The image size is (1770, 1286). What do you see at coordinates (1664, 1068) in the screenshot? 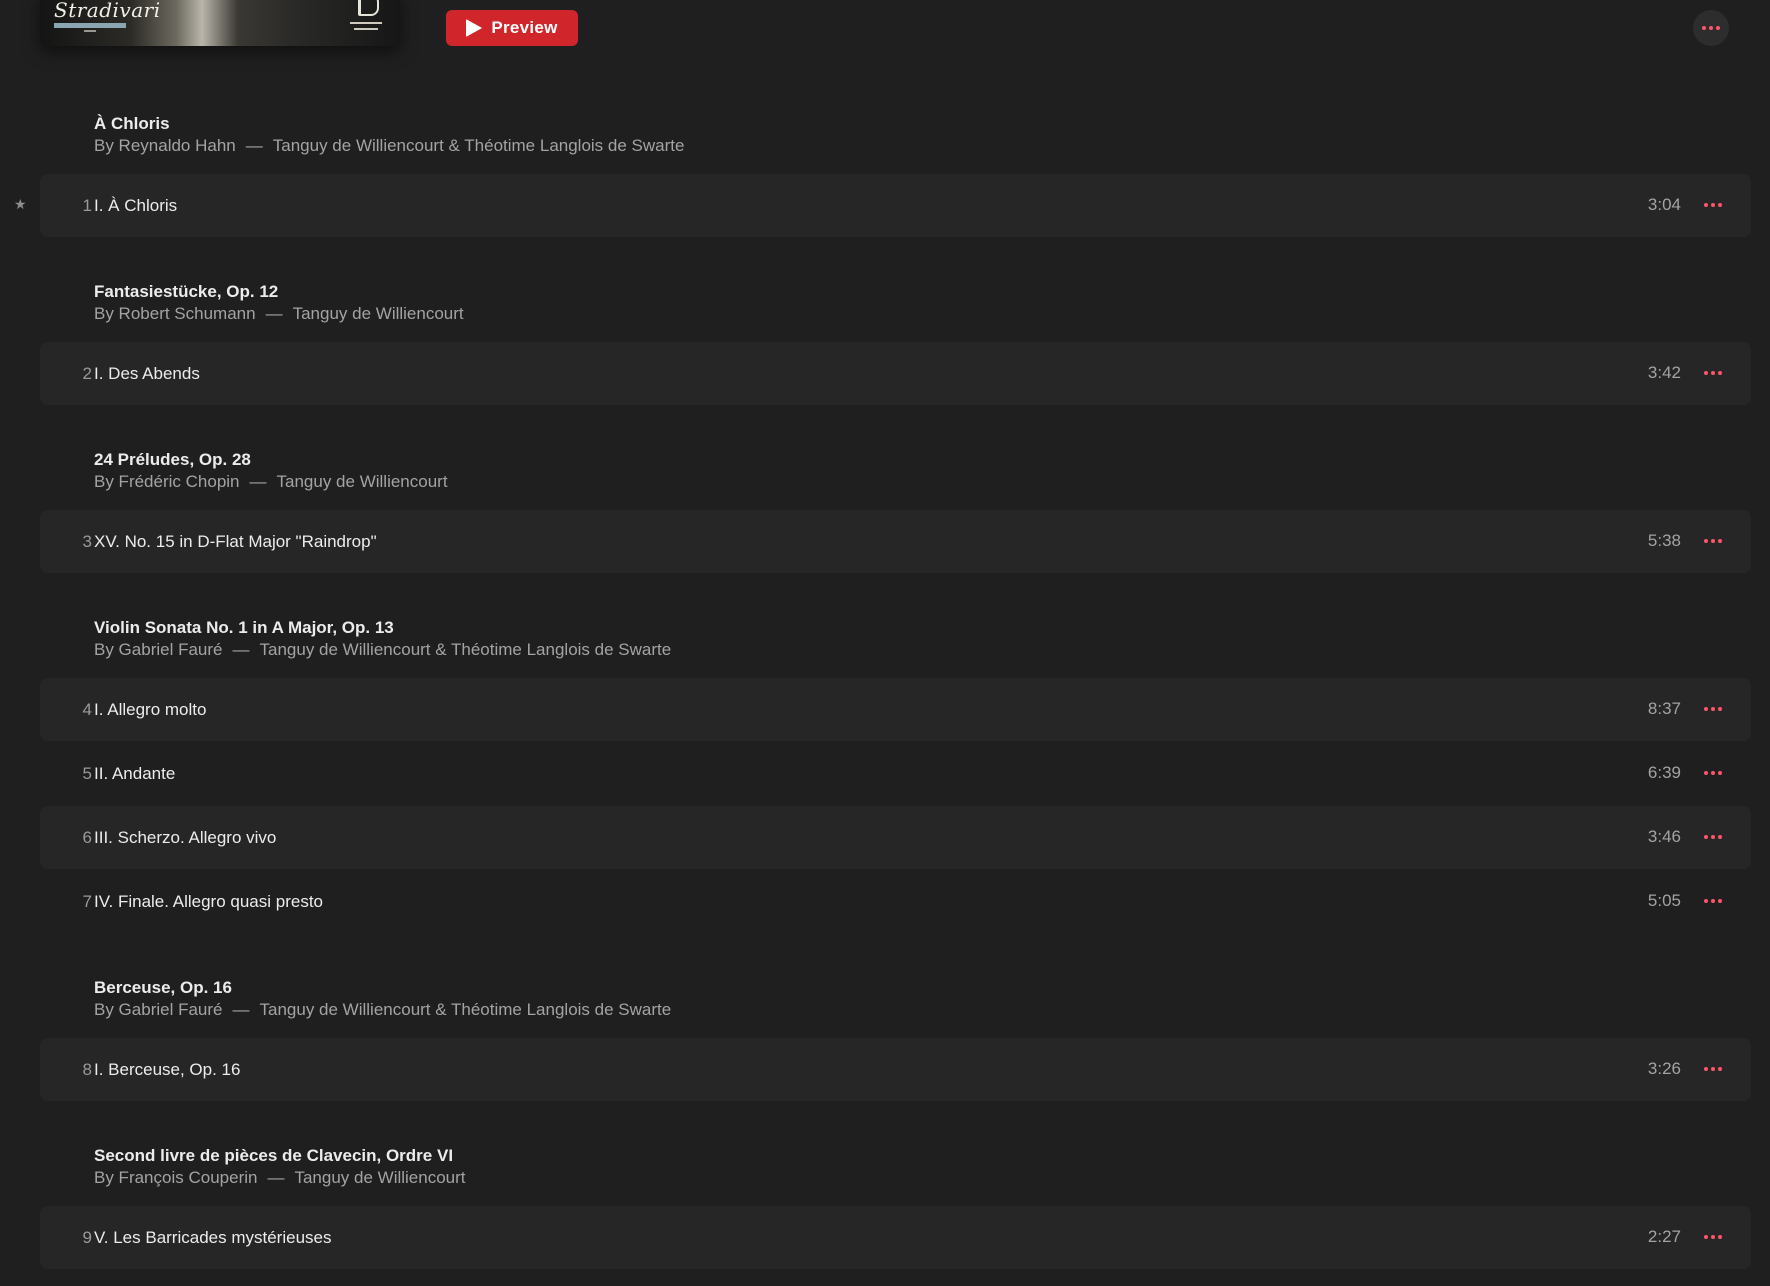
I see `track-duration: 3:26` at bounding box center [1664, 1068].